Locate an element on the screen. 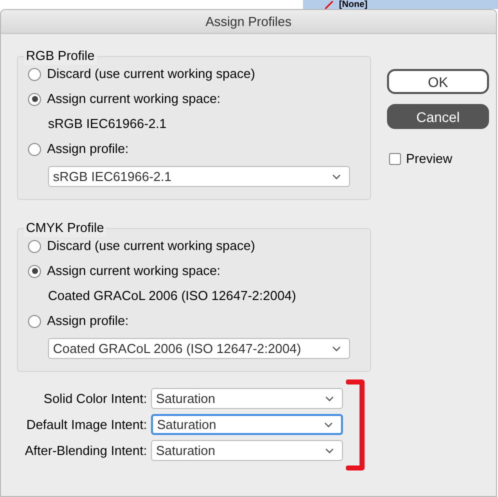 The width and height of the screenshot is (498, 497). checkbox-label: Preview is located at coordinates (429, 159).